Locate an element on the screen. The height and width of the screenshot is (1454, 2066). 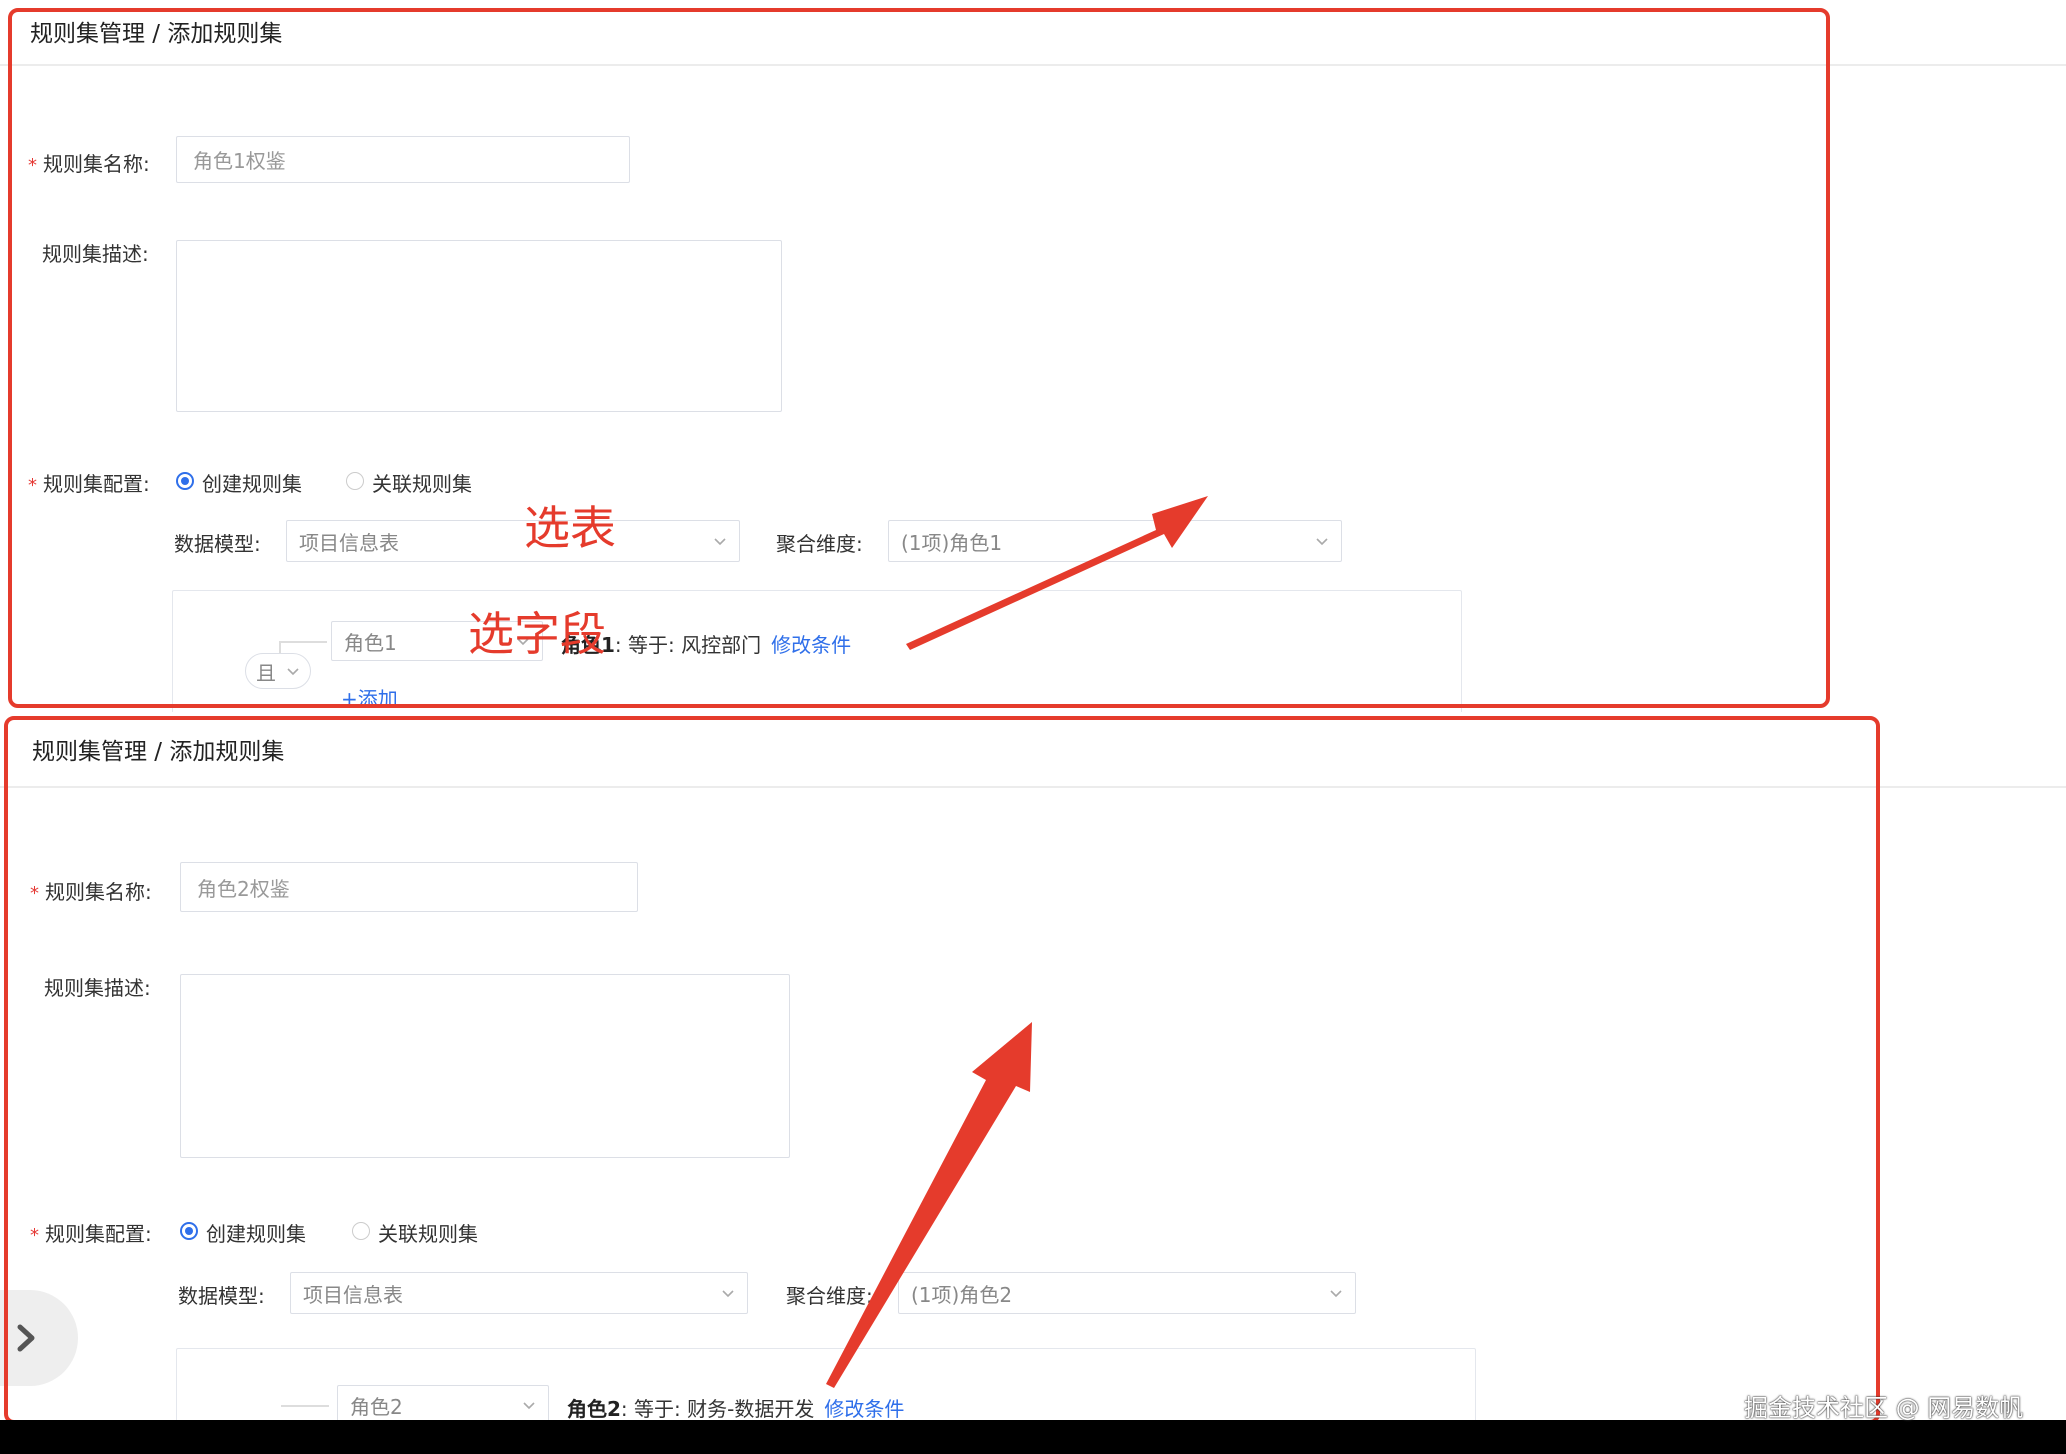
arrow-1-icon is located at coordinates (1057, 573).